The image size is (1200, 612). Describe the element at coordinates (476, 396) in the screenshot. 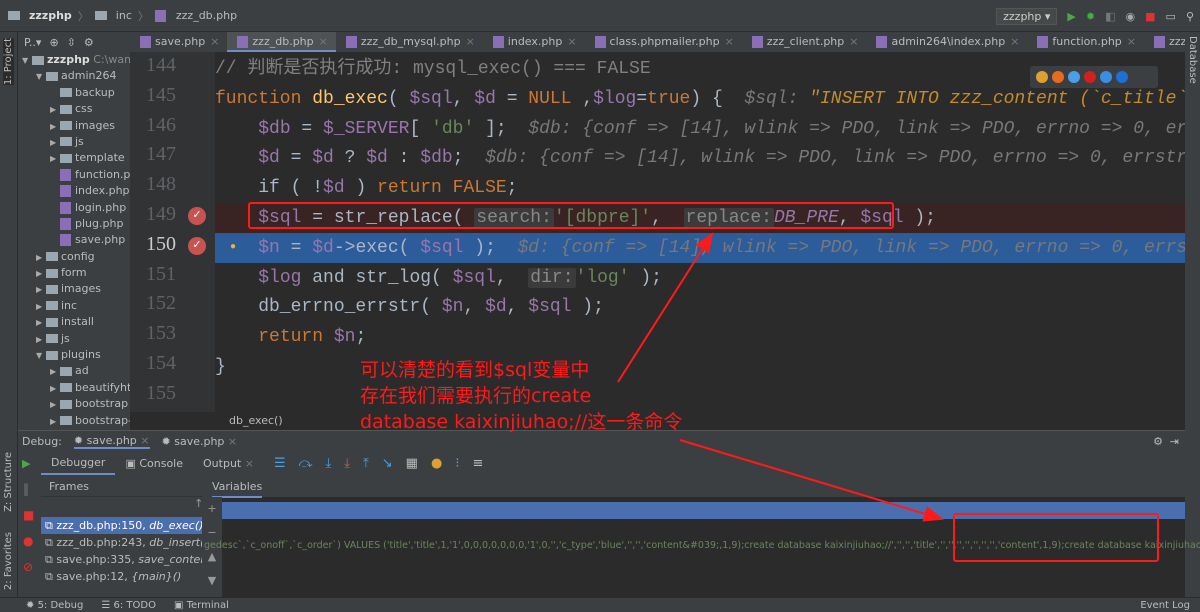

I see `annotation-line: 存在我们需要执行的create` at that location.